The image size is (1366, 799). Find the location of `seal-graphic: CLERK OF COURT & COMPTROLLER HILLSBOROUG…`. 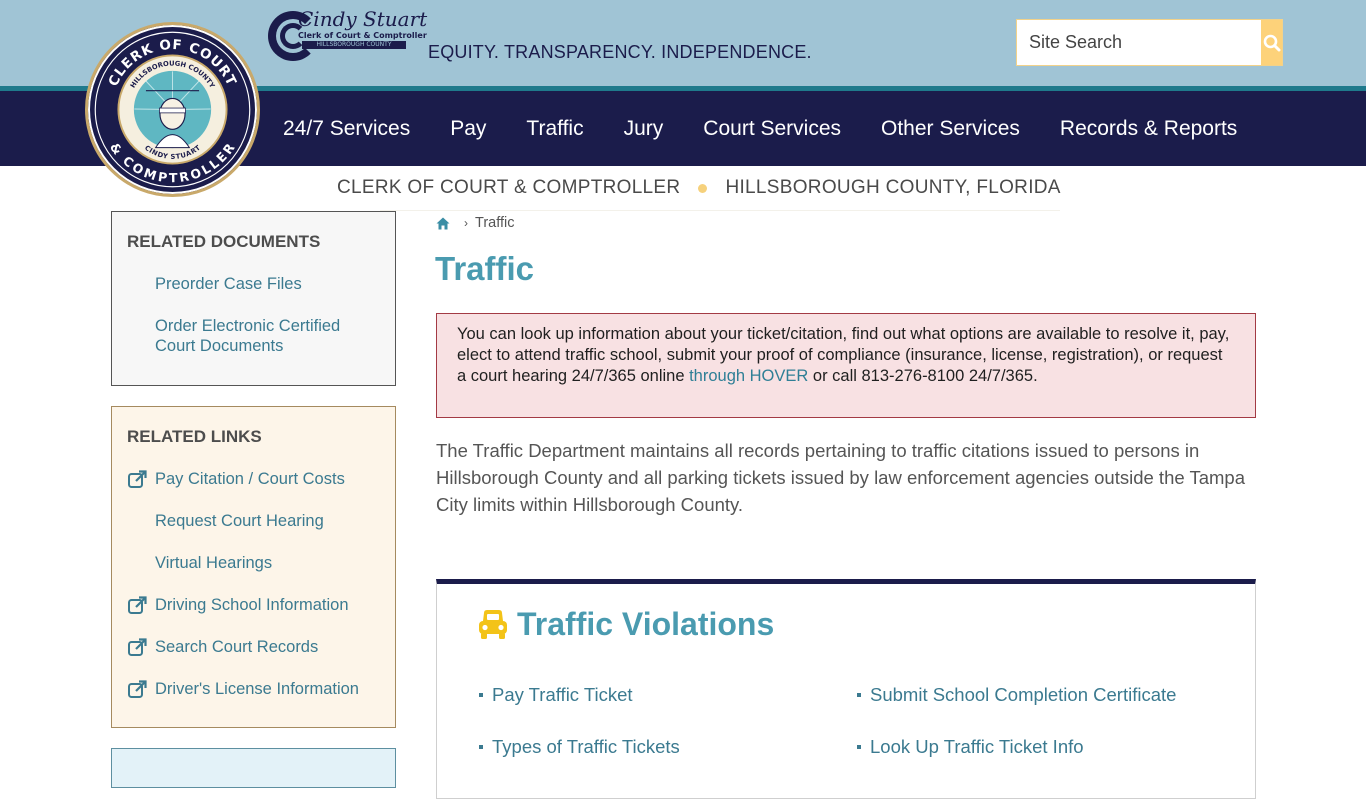

seal-graphic: CLERK OF COURT & COMPTROLLER HILLSBOROUG… is located at coordinates (172, 109).